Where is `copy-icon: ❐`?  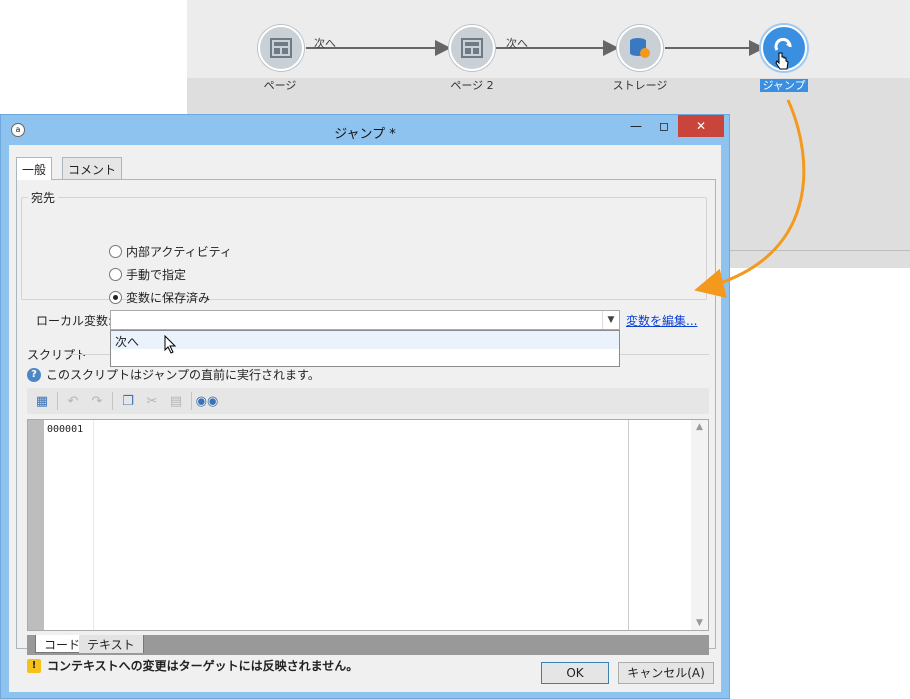 copy-icon: ❐ is located at coordinates (128, 401).